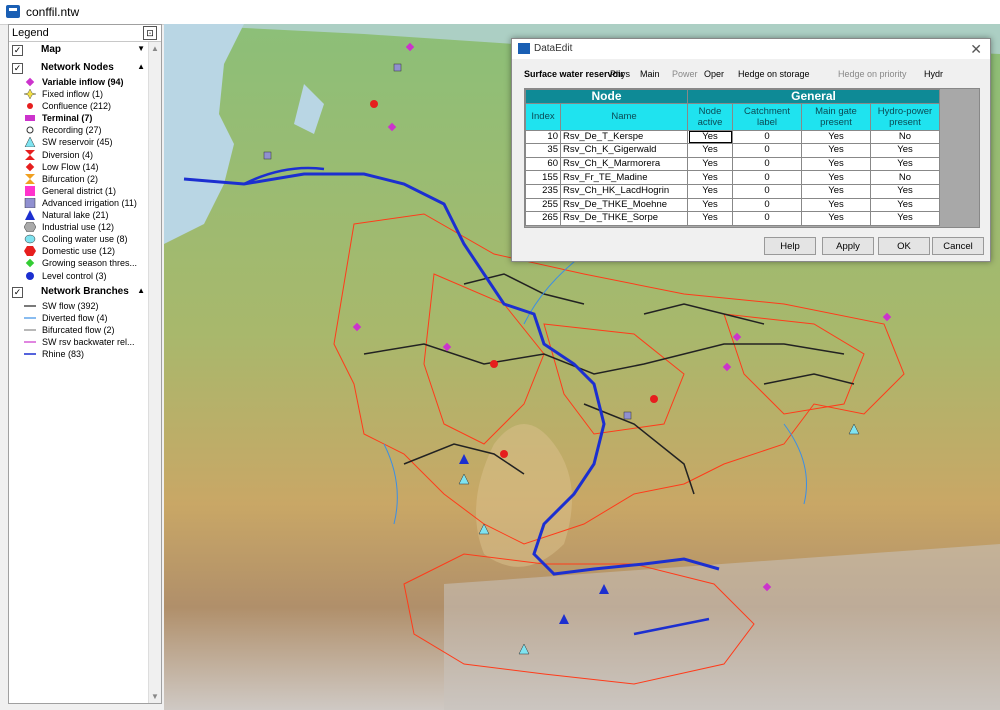 The image size is (1000, 710). I want to click on column-header: Main gate present, so click(836, 116).